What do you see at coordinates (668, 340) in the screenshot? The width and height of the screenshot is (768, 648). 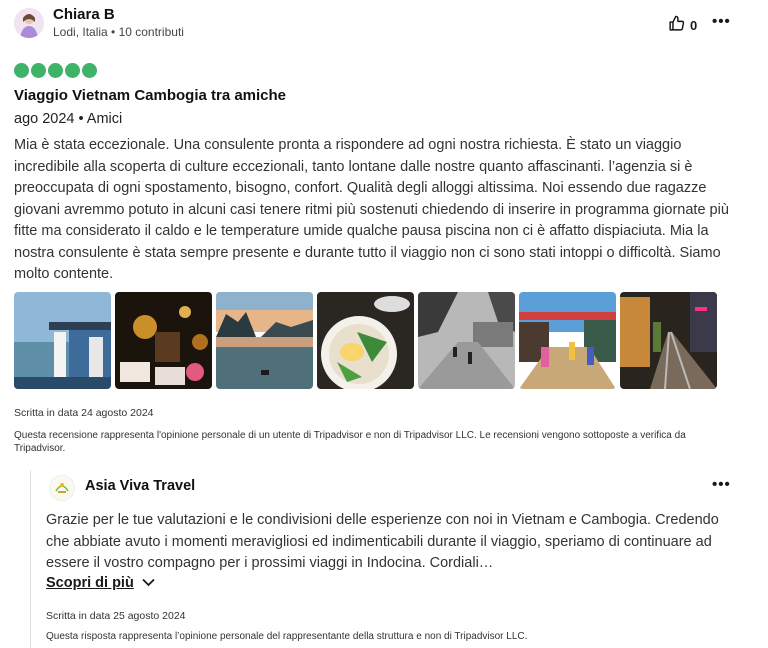 I see `photo-train-street` at bounding box center [668, 340].